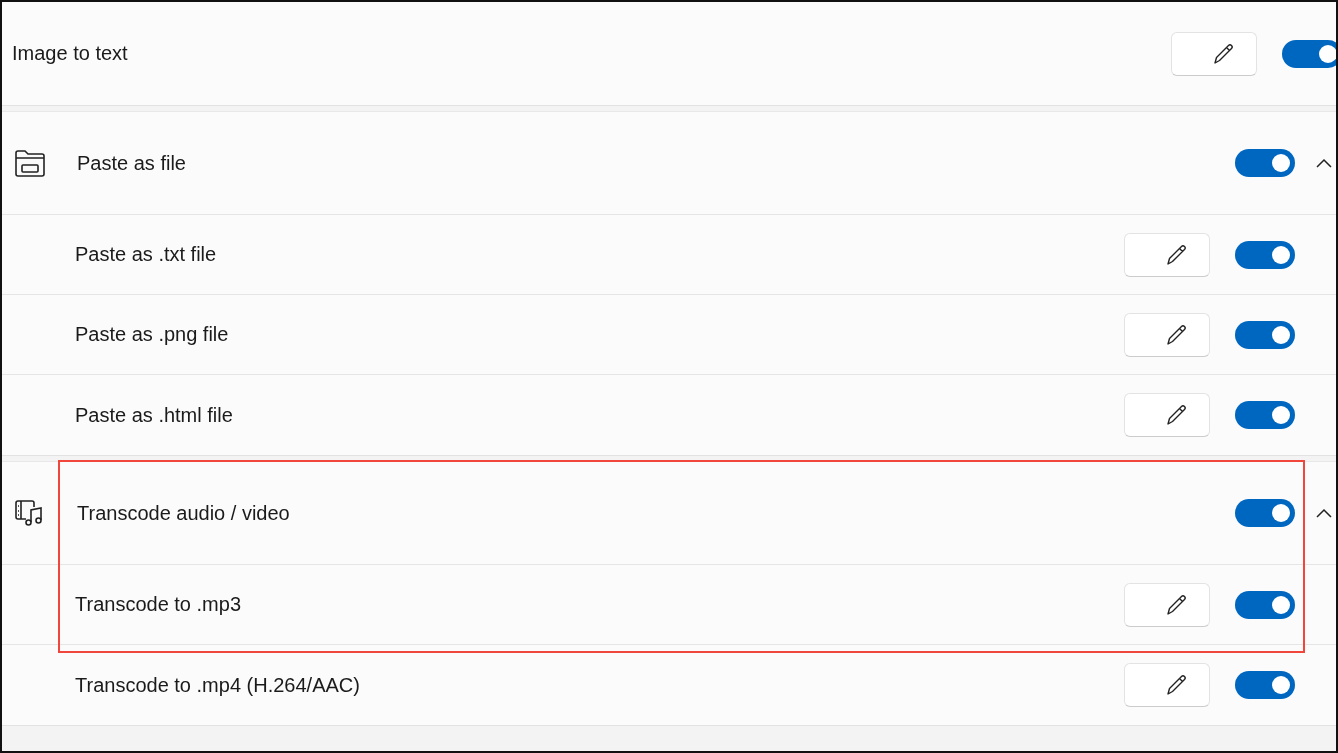 Image resolution: width=1338 pixels, height=753 pixels. I want to click on group-label: Transcode audio / video, so click(184, 513).